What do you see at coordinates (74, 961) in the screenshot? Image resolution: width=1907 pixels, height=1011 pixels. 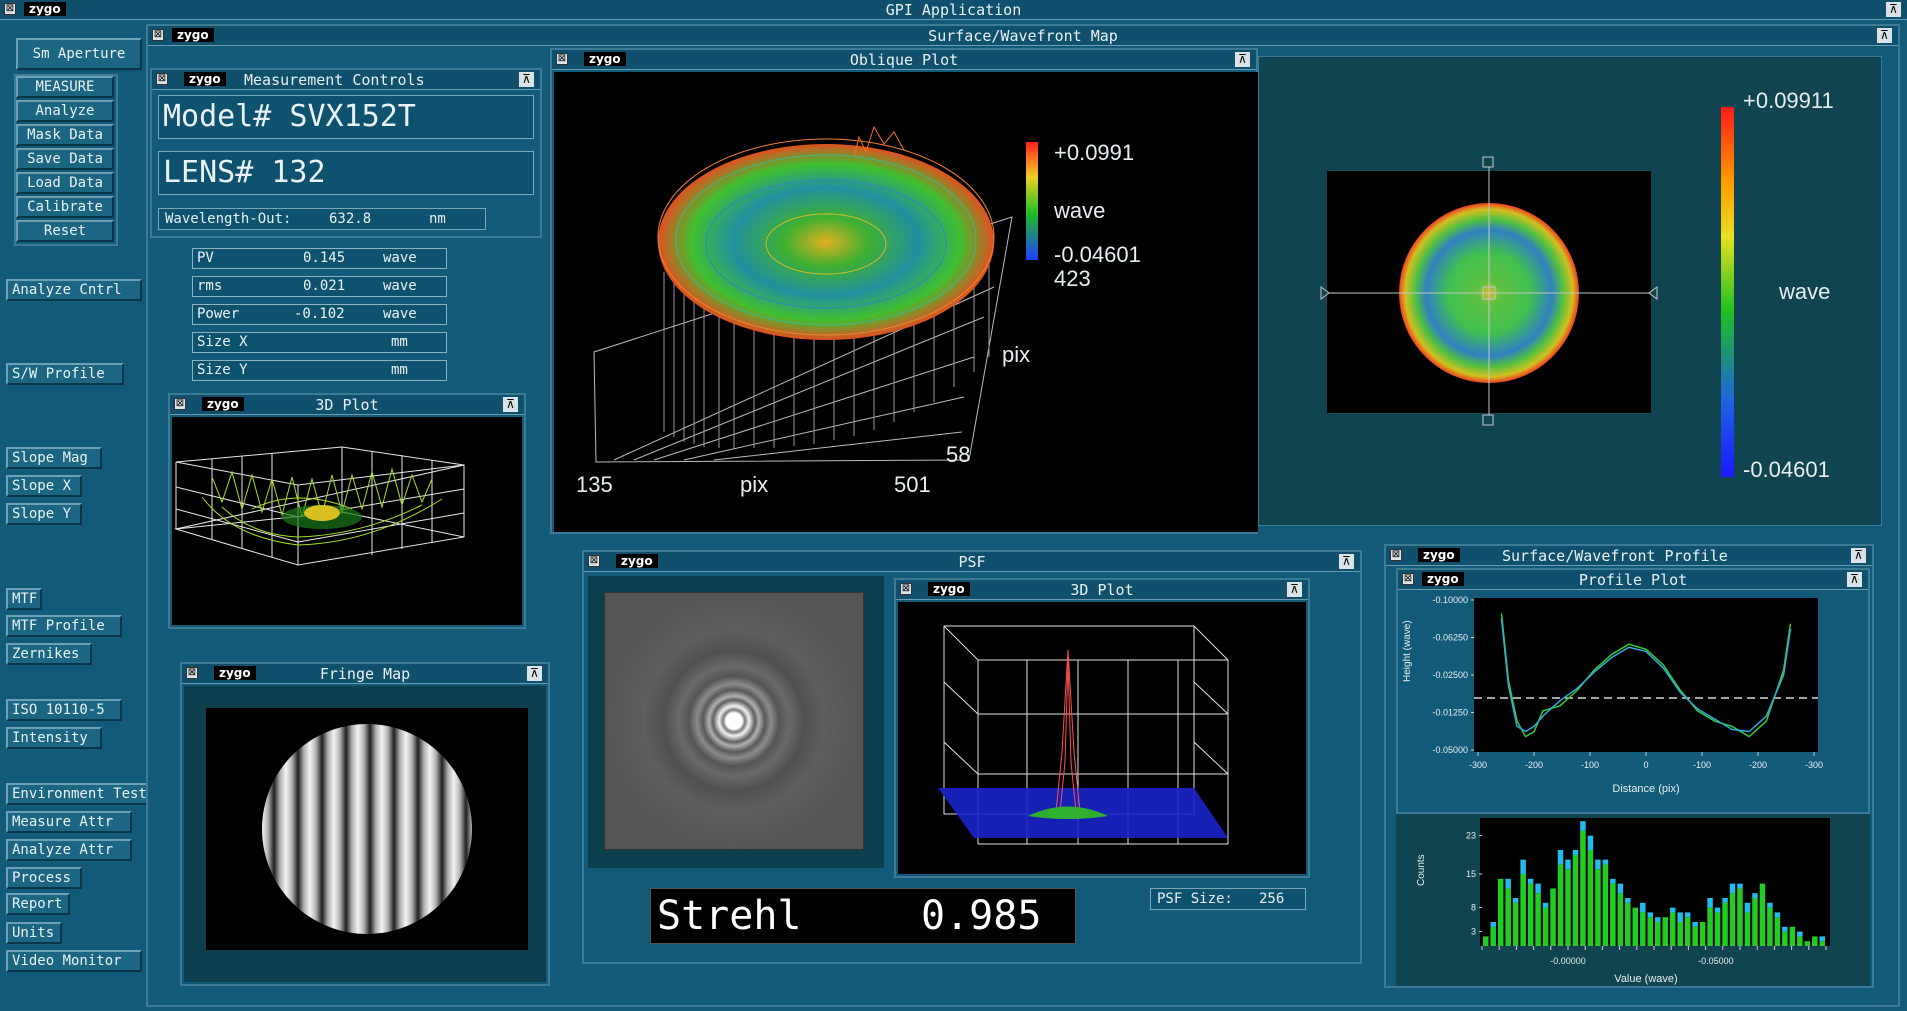 I see `video-monitor-button: Video Monitor` at bounding box center [74, 961].